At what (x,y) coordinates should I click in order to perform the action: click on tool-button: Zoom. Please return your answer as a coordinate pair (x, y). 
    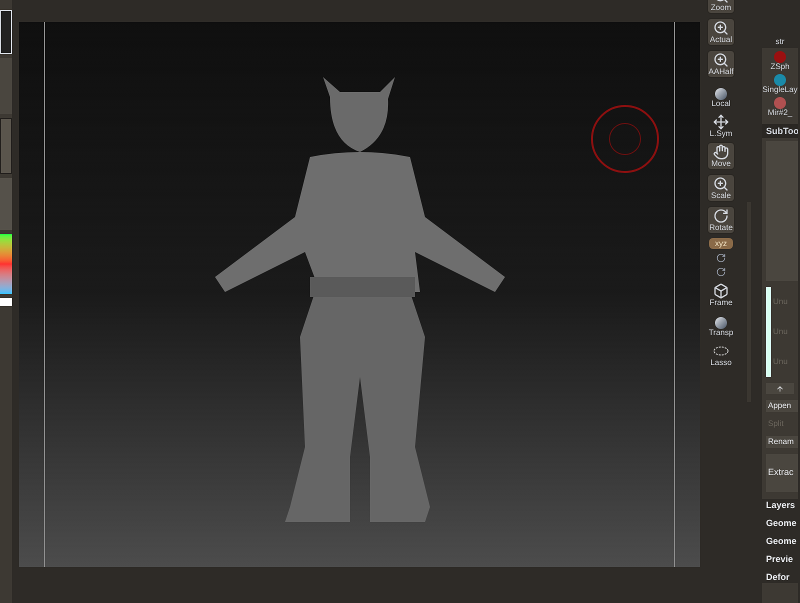
    Looking at the image, I should click on (721, 7).